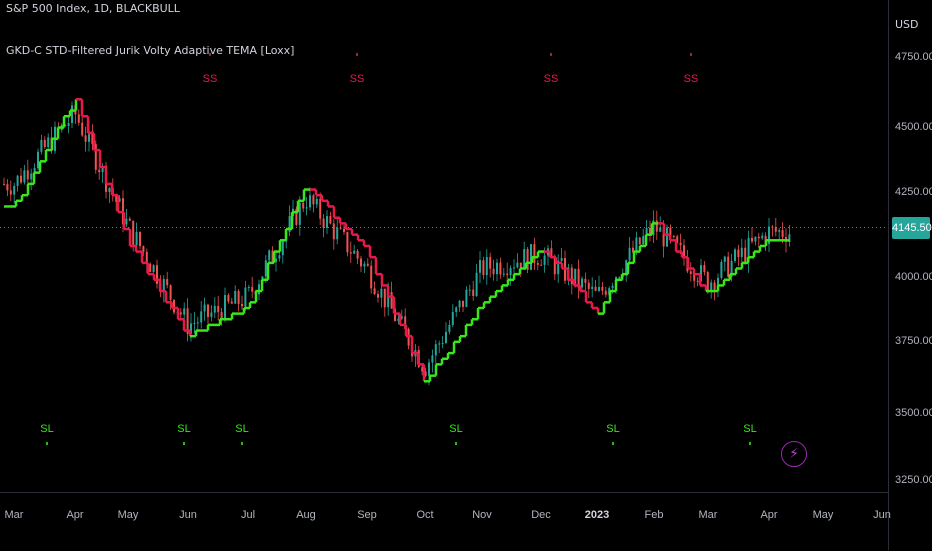  Describe the element at coordinates (794, 454) in the screenshot. I see `lightning-bolt-icon: ⚡` at that location.